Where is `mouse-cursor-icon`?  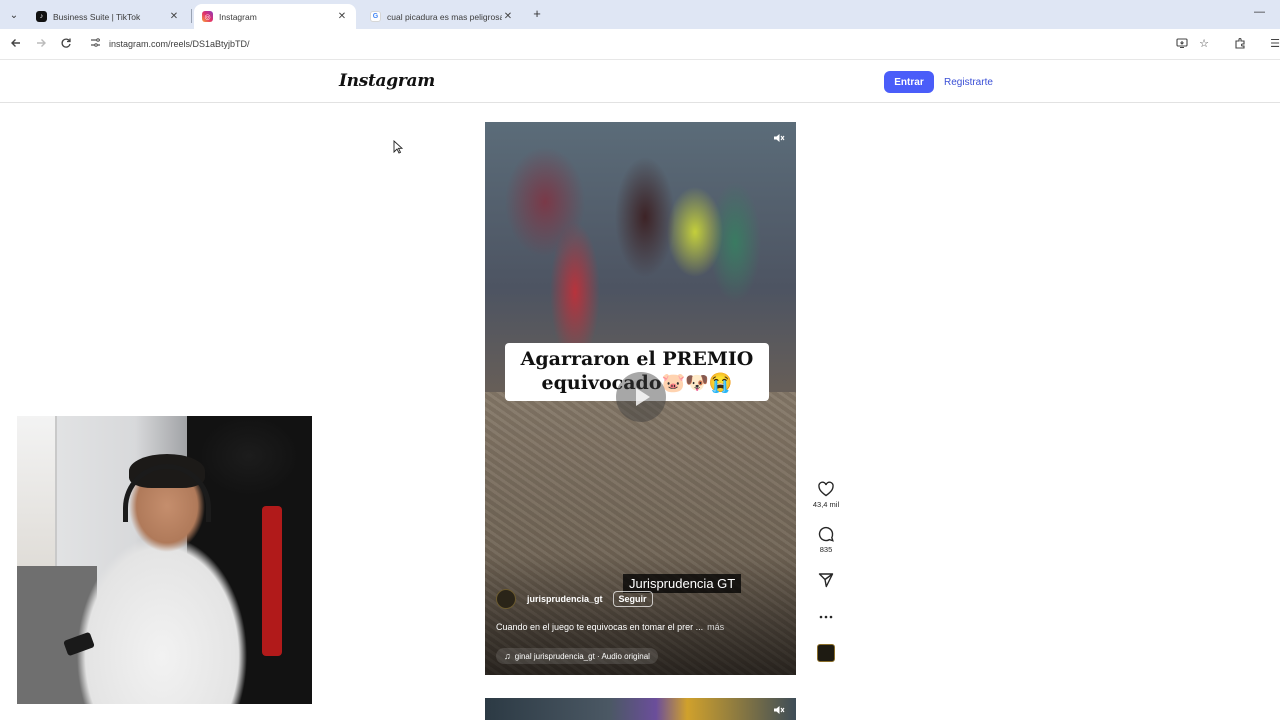
mouse-cursor-icon is located at coordinates (398, 147).